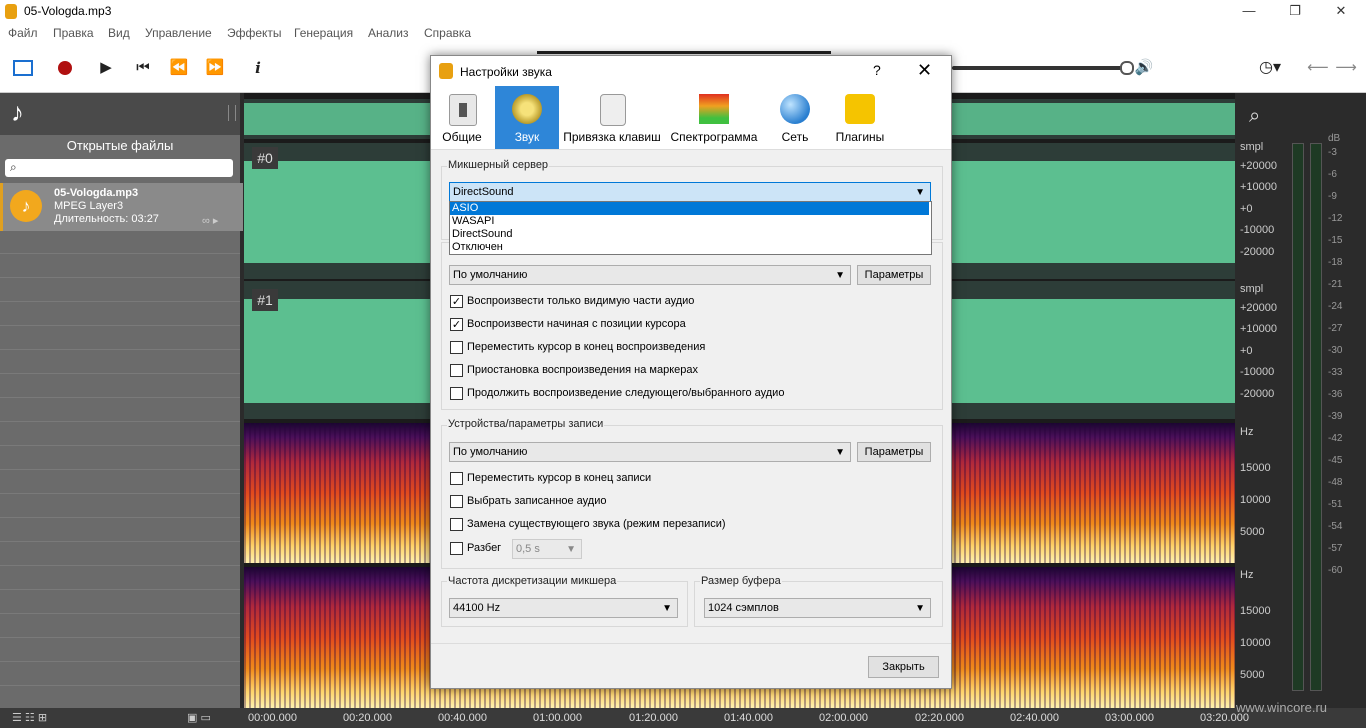 Image resolution: width=1366 pixels, height=728 pixels. What do you see at coordinates (939, 718) in the screenshot?
I see `timeline-label: 02:20.000` at bounding box center [939, 718].